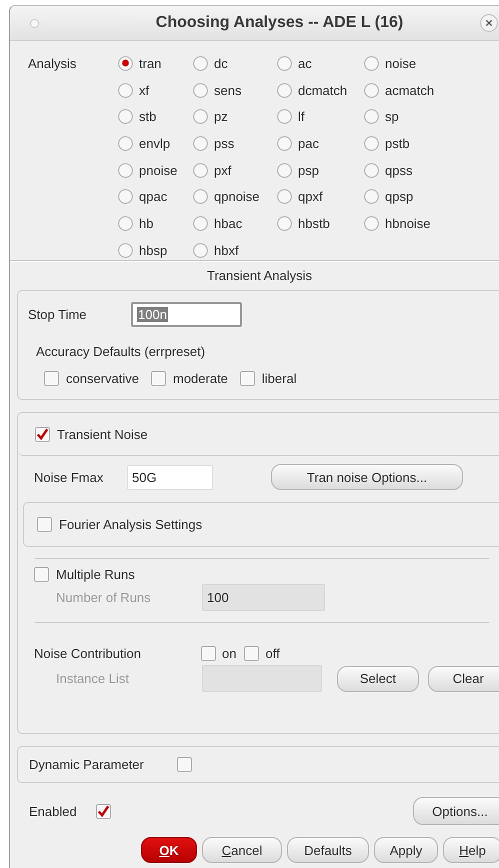  I want to click on section-title: Transient Analysis, so click(259, 276).